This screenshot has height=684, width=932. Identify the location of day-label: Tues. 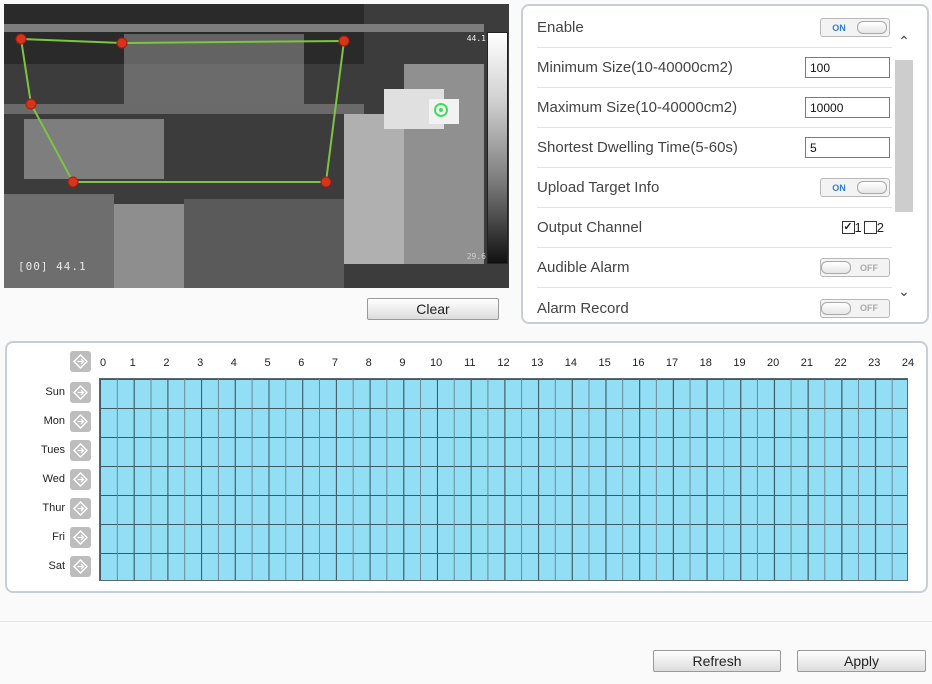
(52, 449).